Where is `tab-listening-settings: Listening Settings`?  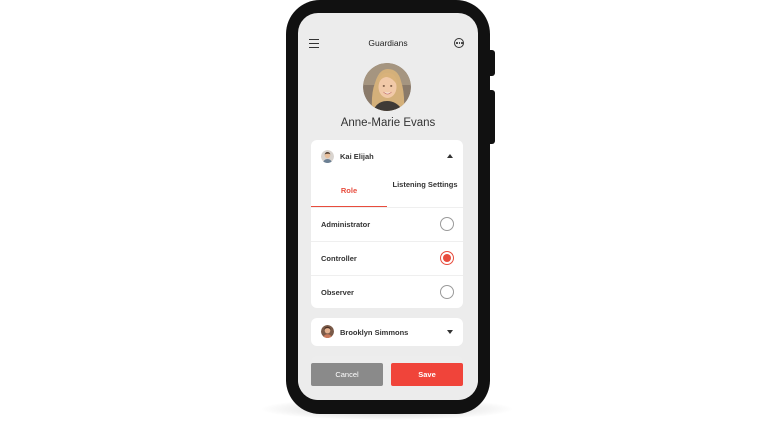
tab-listening-settings: Listening Settings is located at coordinates (425, 185).